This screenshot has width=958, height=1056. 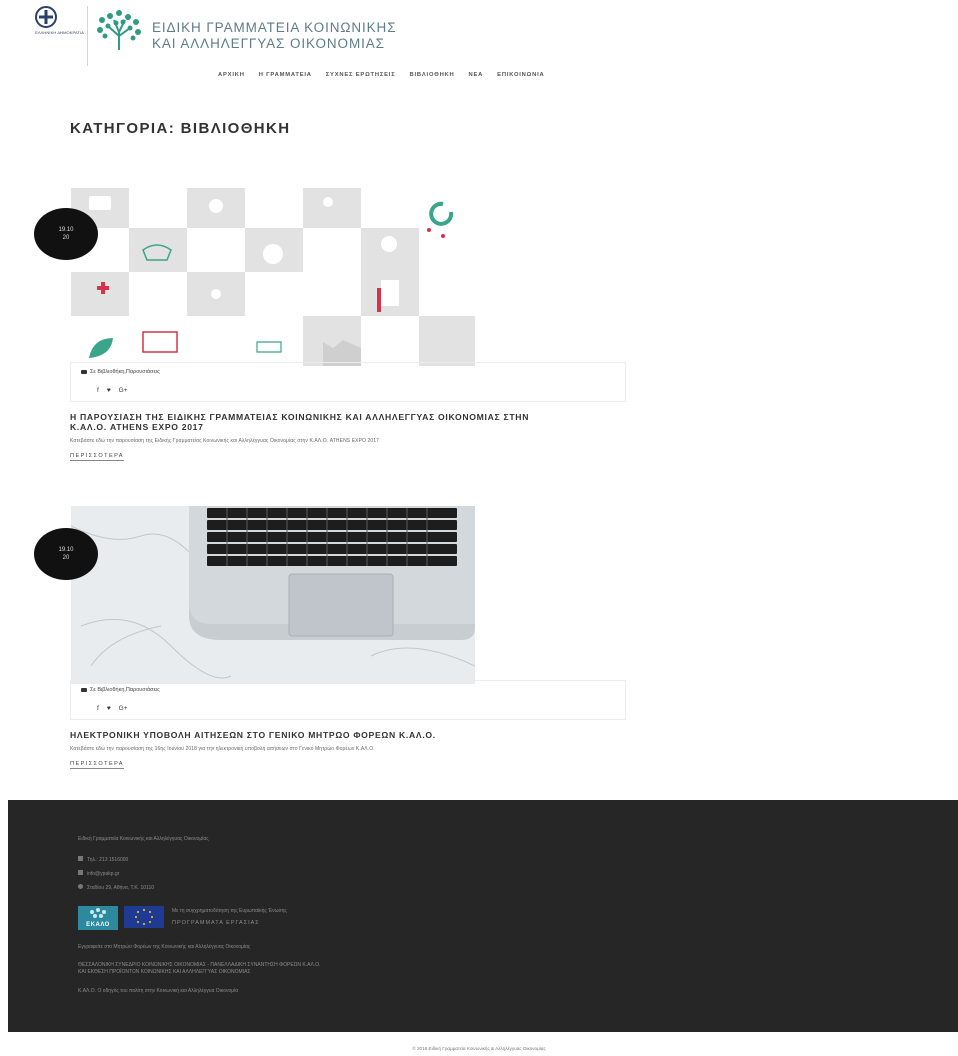 I want to click on footer-address: Σταδίου 29, Αθήνα, Τ.Κ. 10110, so click(x=116, y=887).